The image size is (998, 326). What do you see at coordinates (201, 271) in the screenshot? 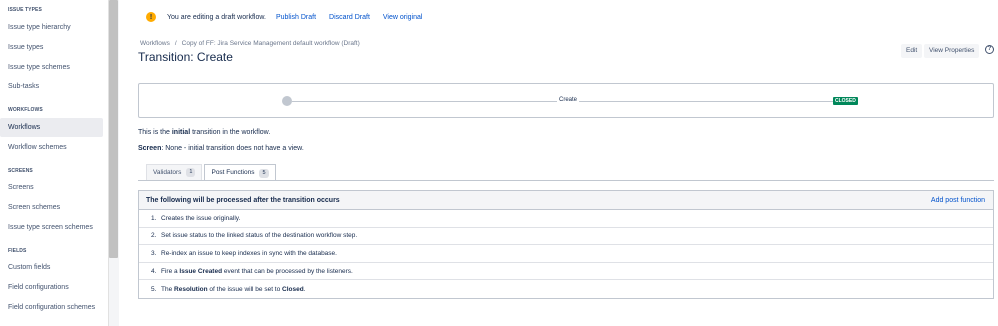
I see `post-function-text-bold: Issue Created` at bounding box center [201, 271].